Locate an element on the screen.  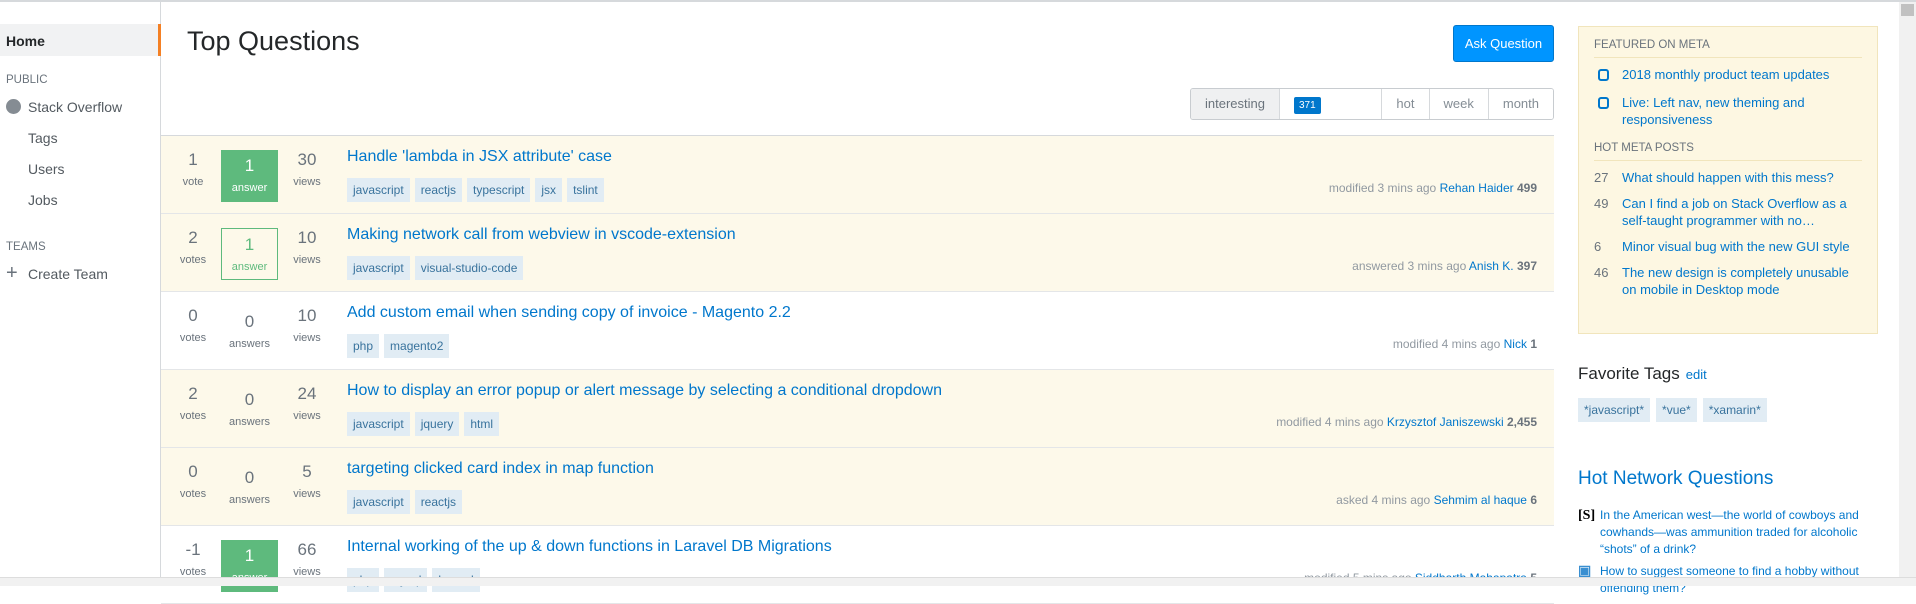
vote-count: -1 votes is located at coordinates (193, 559).